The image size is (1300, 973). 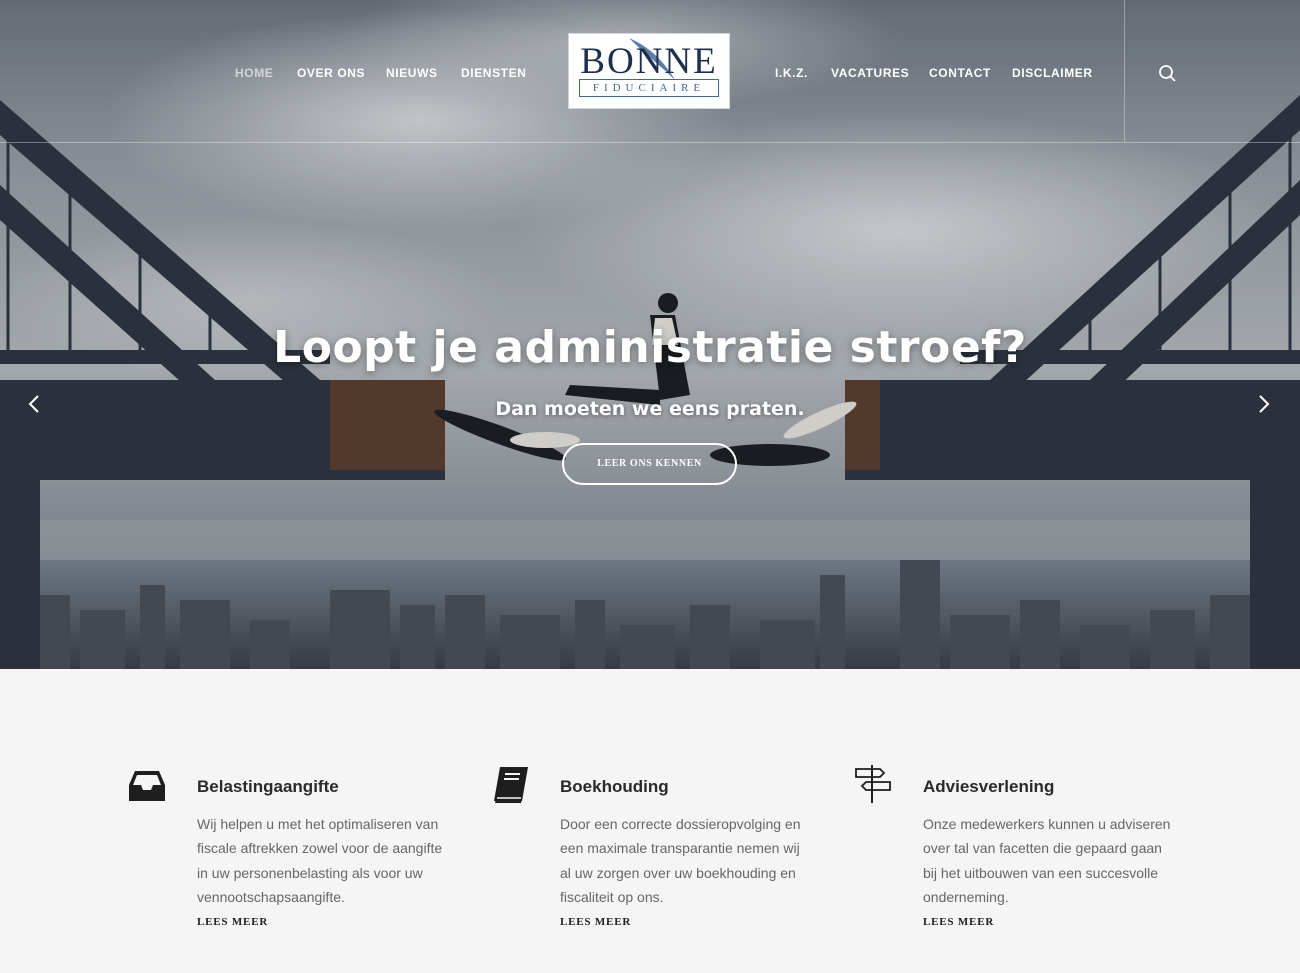 What do you see at coordinates (650, 409) in the screenshot?
I see `hero-subtitle: Dan moeten we eens praten.` at bounding box center [650, 409].